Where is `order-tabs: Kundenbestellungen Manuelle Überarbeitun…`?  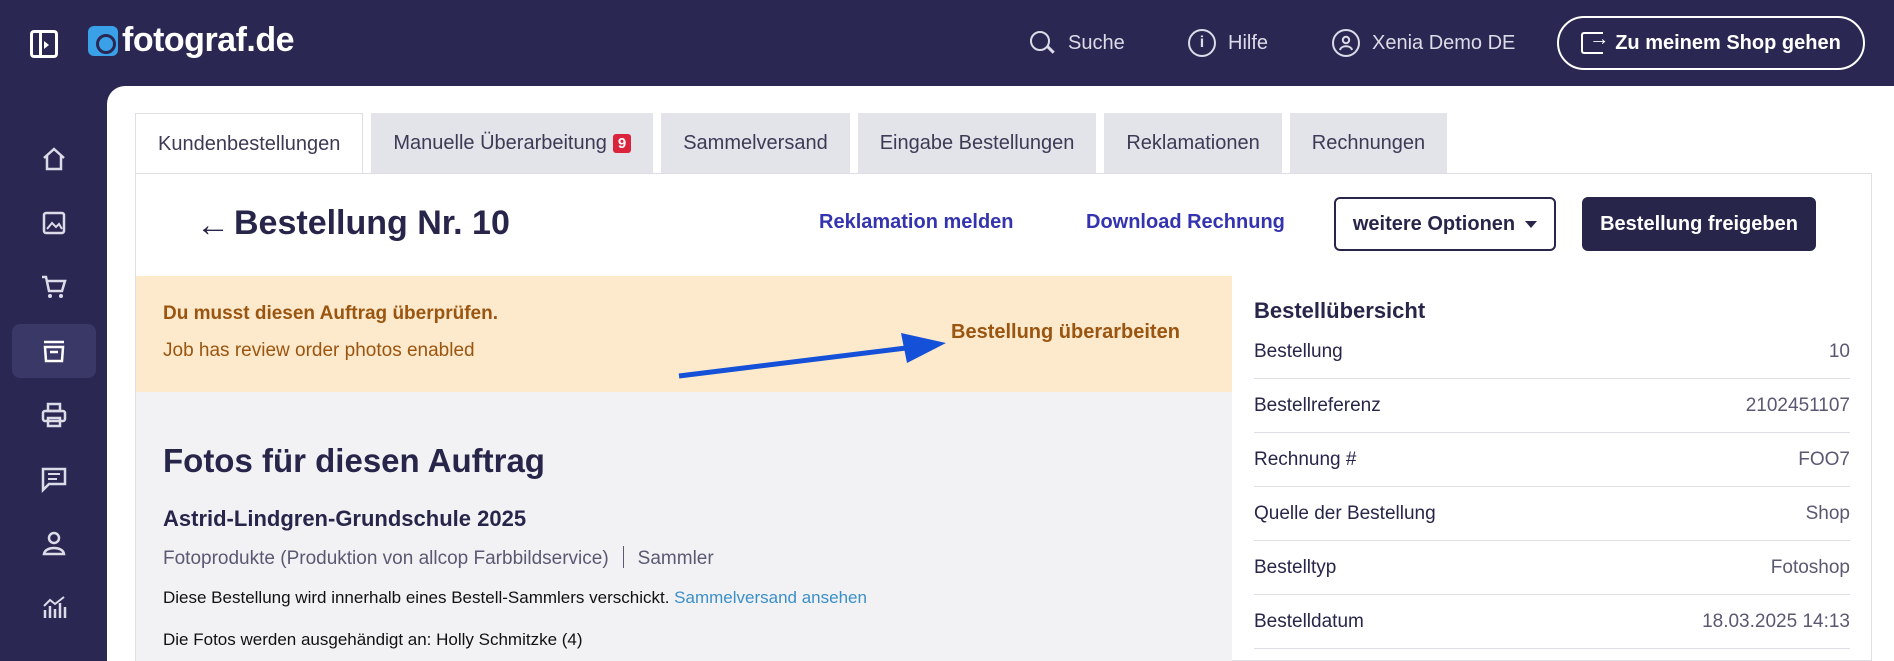
order-tabs: Kundenbestellungen Manuelle Überarbeitun… is located at coordinates (791, 143).